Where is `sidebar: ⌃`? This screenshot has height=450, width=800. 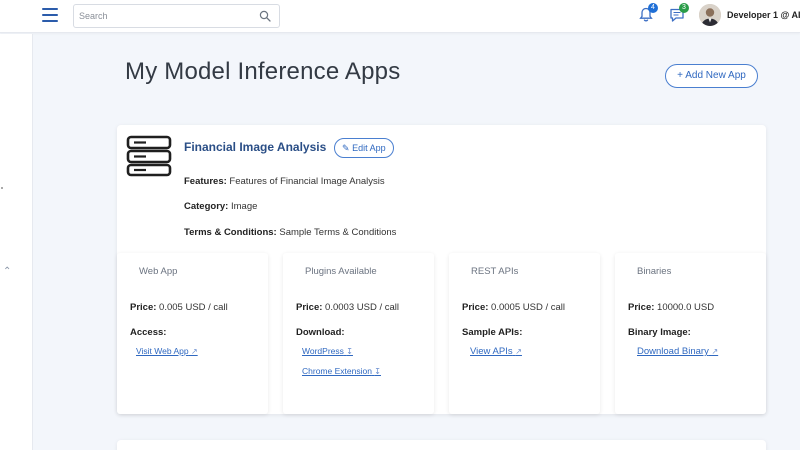 sidebar: ⌃ is located at coordinates (16, 242).